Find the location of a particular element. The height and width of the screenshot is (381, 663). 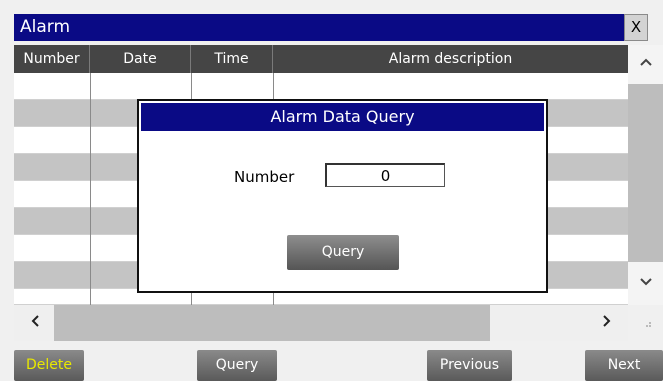

window-title: Alarm is located at coordinates (319, 27).